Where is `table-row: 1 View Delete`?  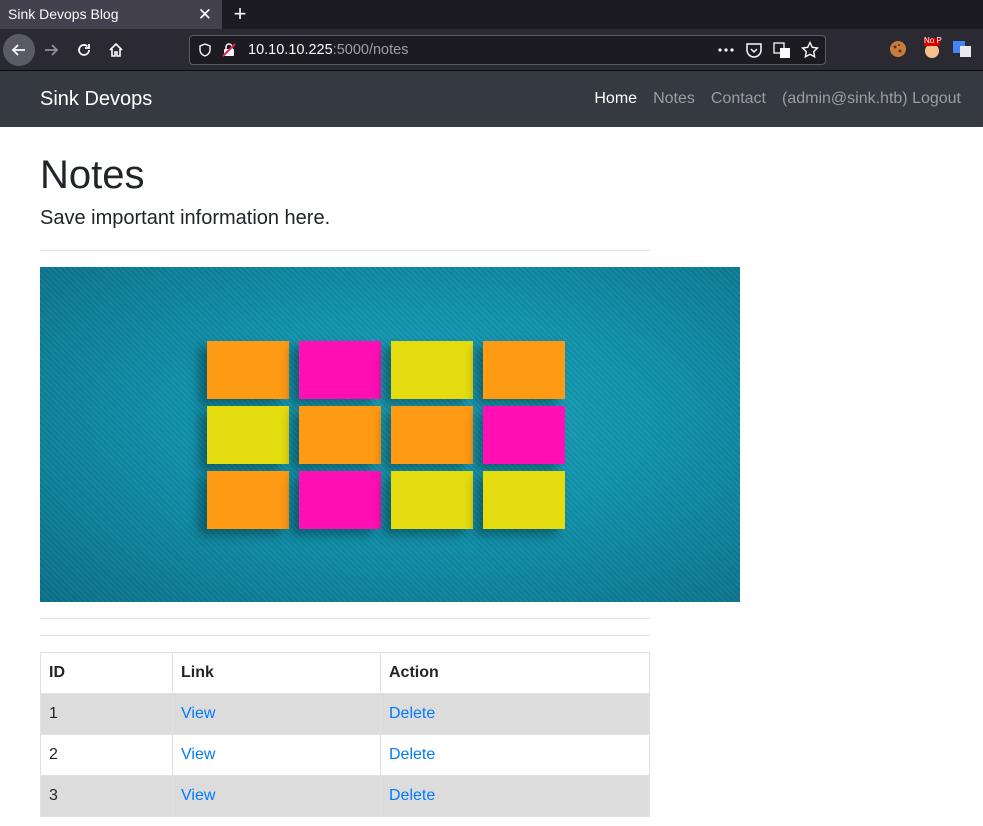
table-row: 1 View Delete is located at coordinates (345, 714).